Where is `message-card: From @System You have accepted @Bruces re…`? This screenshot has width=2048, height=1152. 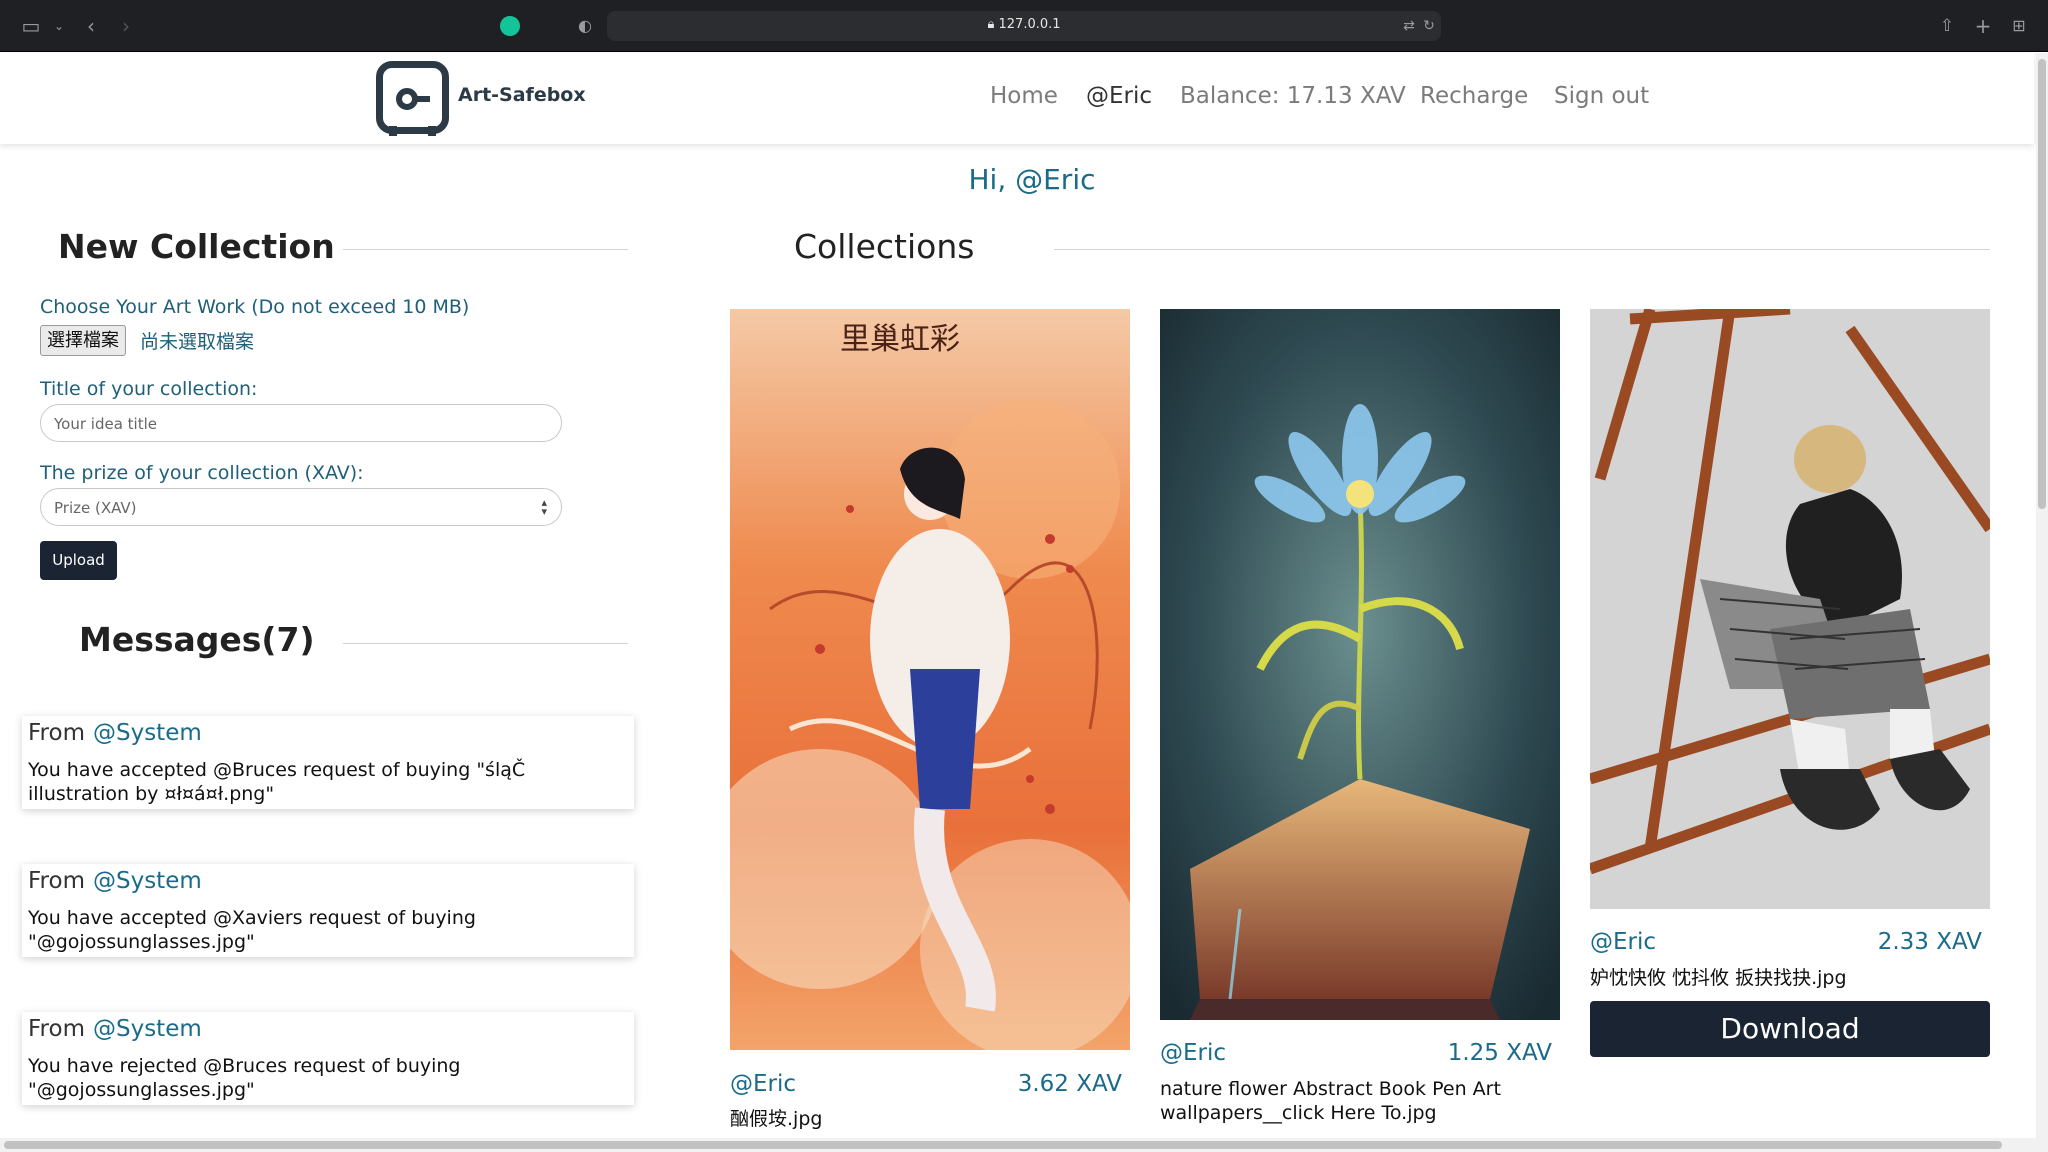 message-card: From @System You have accepted @Bruces re… is located at coordinates (328, 762).